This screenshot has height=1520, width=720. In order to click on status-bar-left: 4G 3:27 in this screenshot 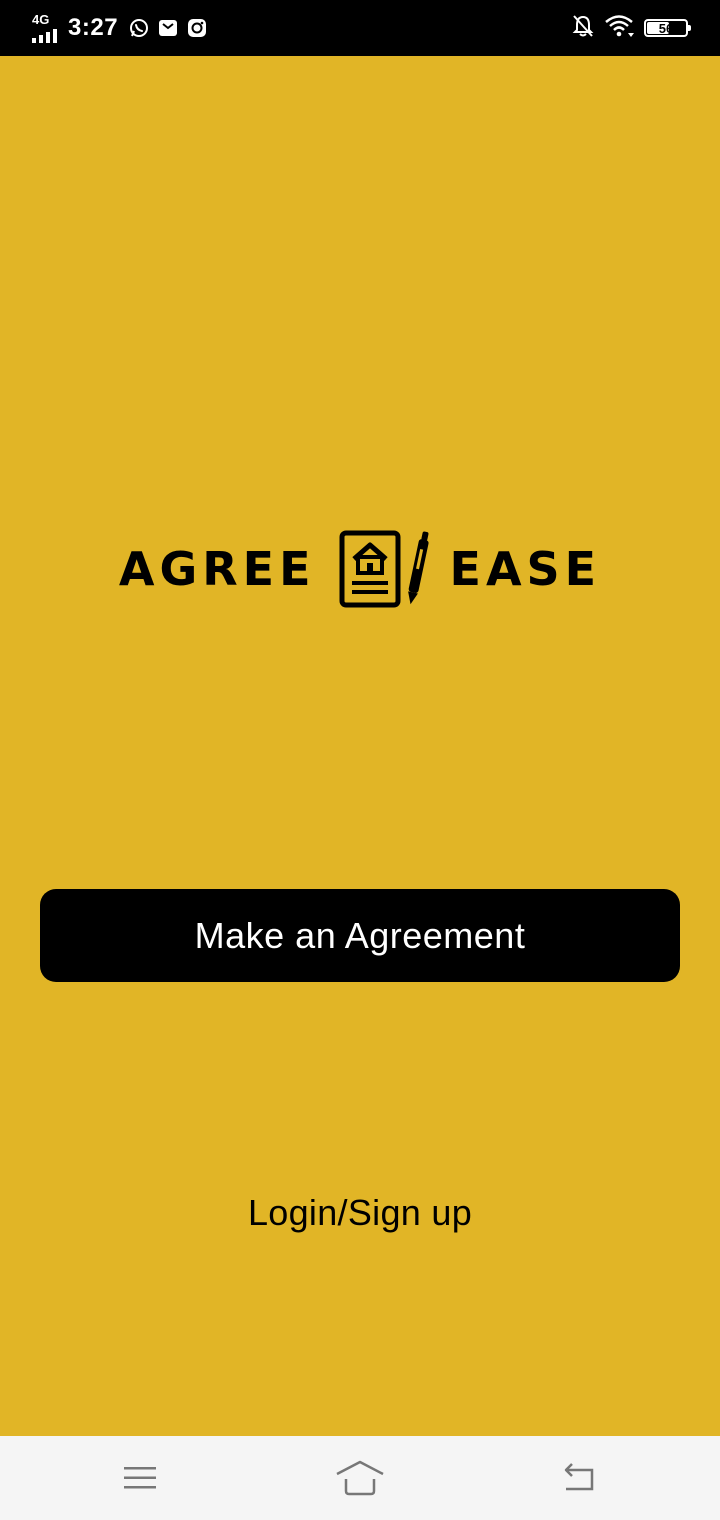, I will do `click(122, 28)`.